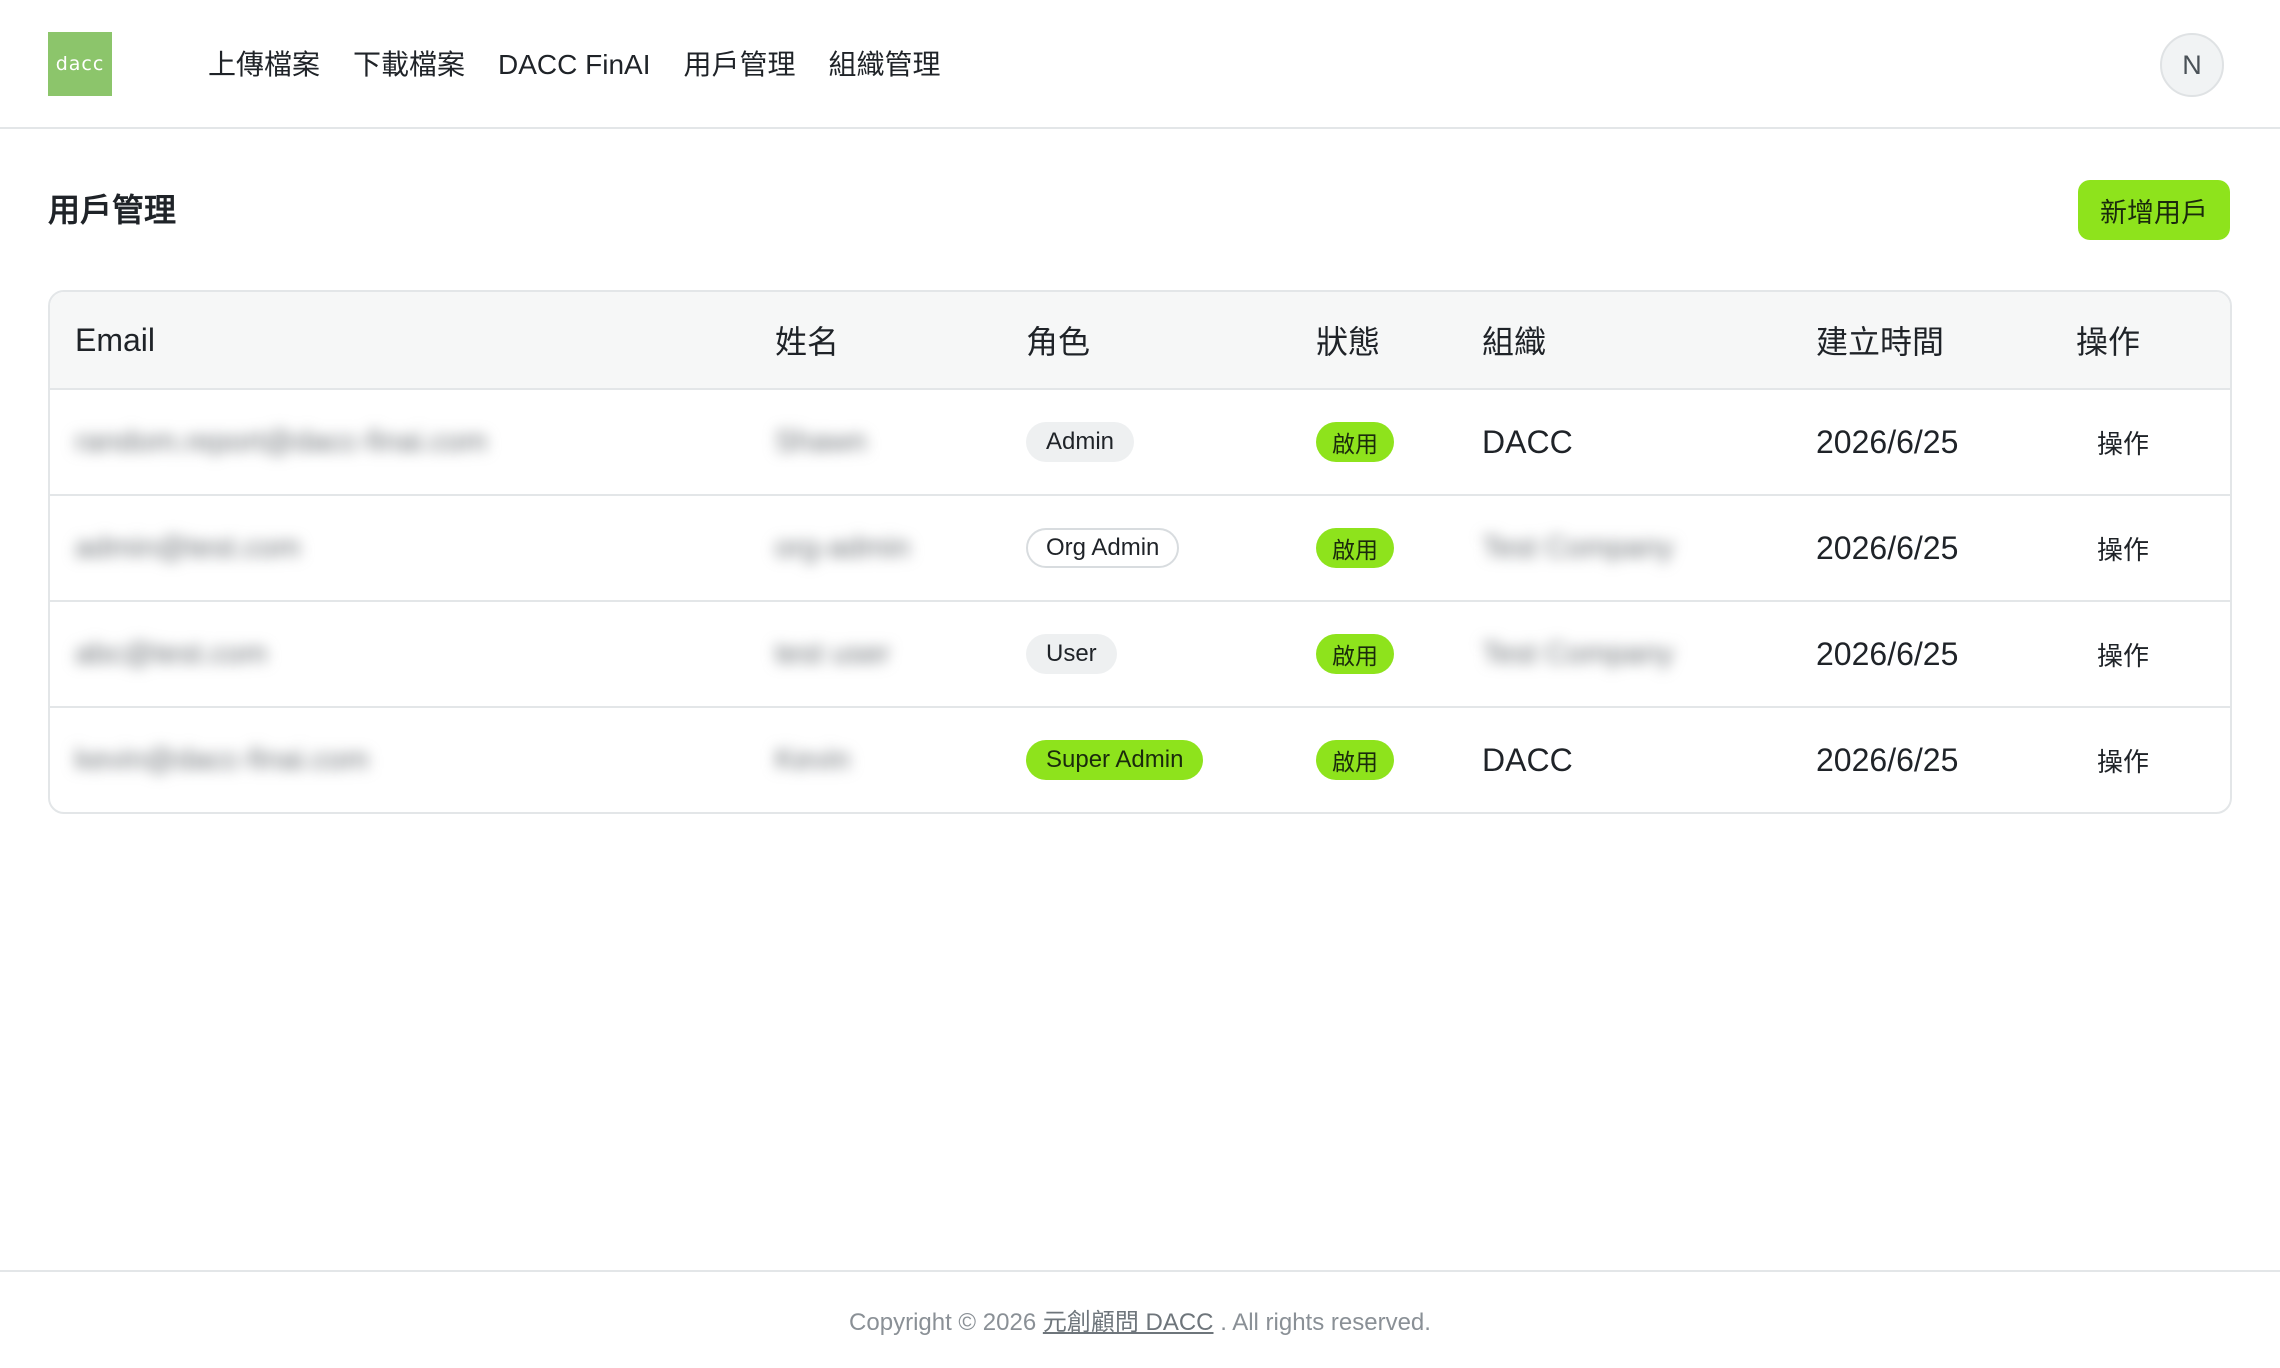 Image resolution: width=2280 pixels, height=1368 pixels. I want to click on row-email: random.report@dacc-finai.com, so click(281, 441).